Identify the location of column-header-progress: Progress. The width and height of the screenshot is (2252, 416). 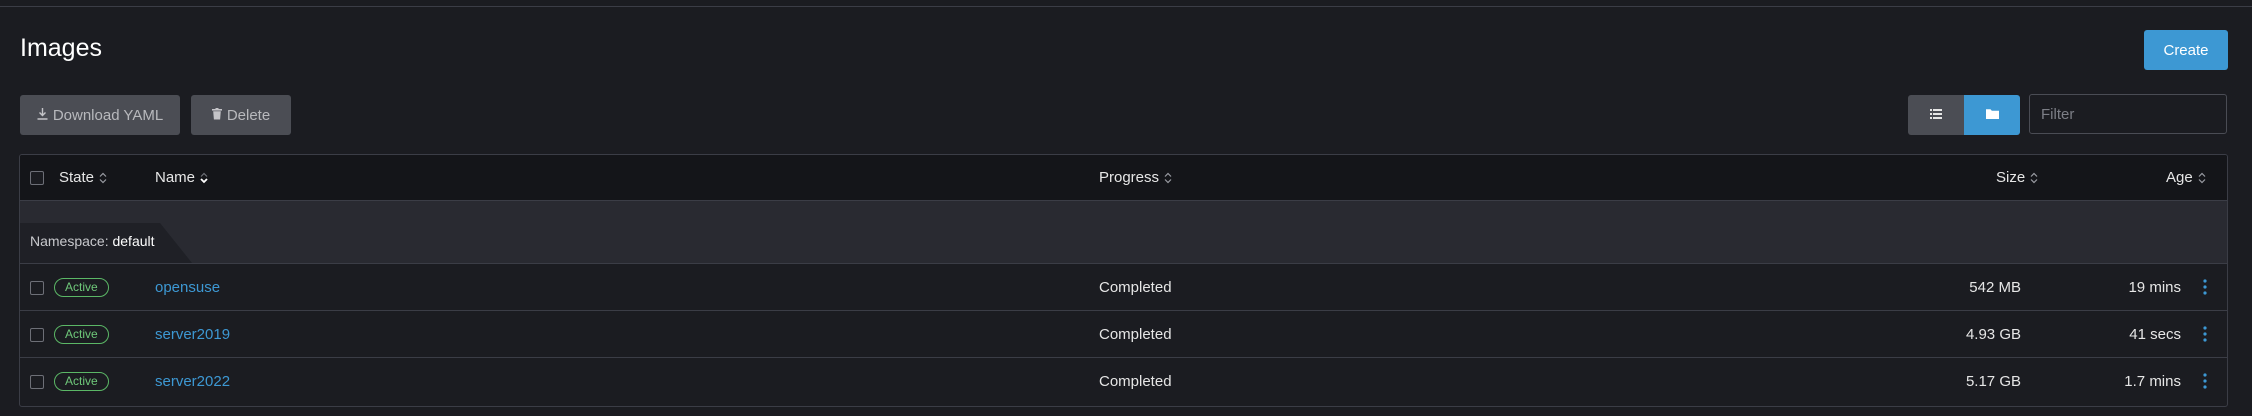
(1135, 177).